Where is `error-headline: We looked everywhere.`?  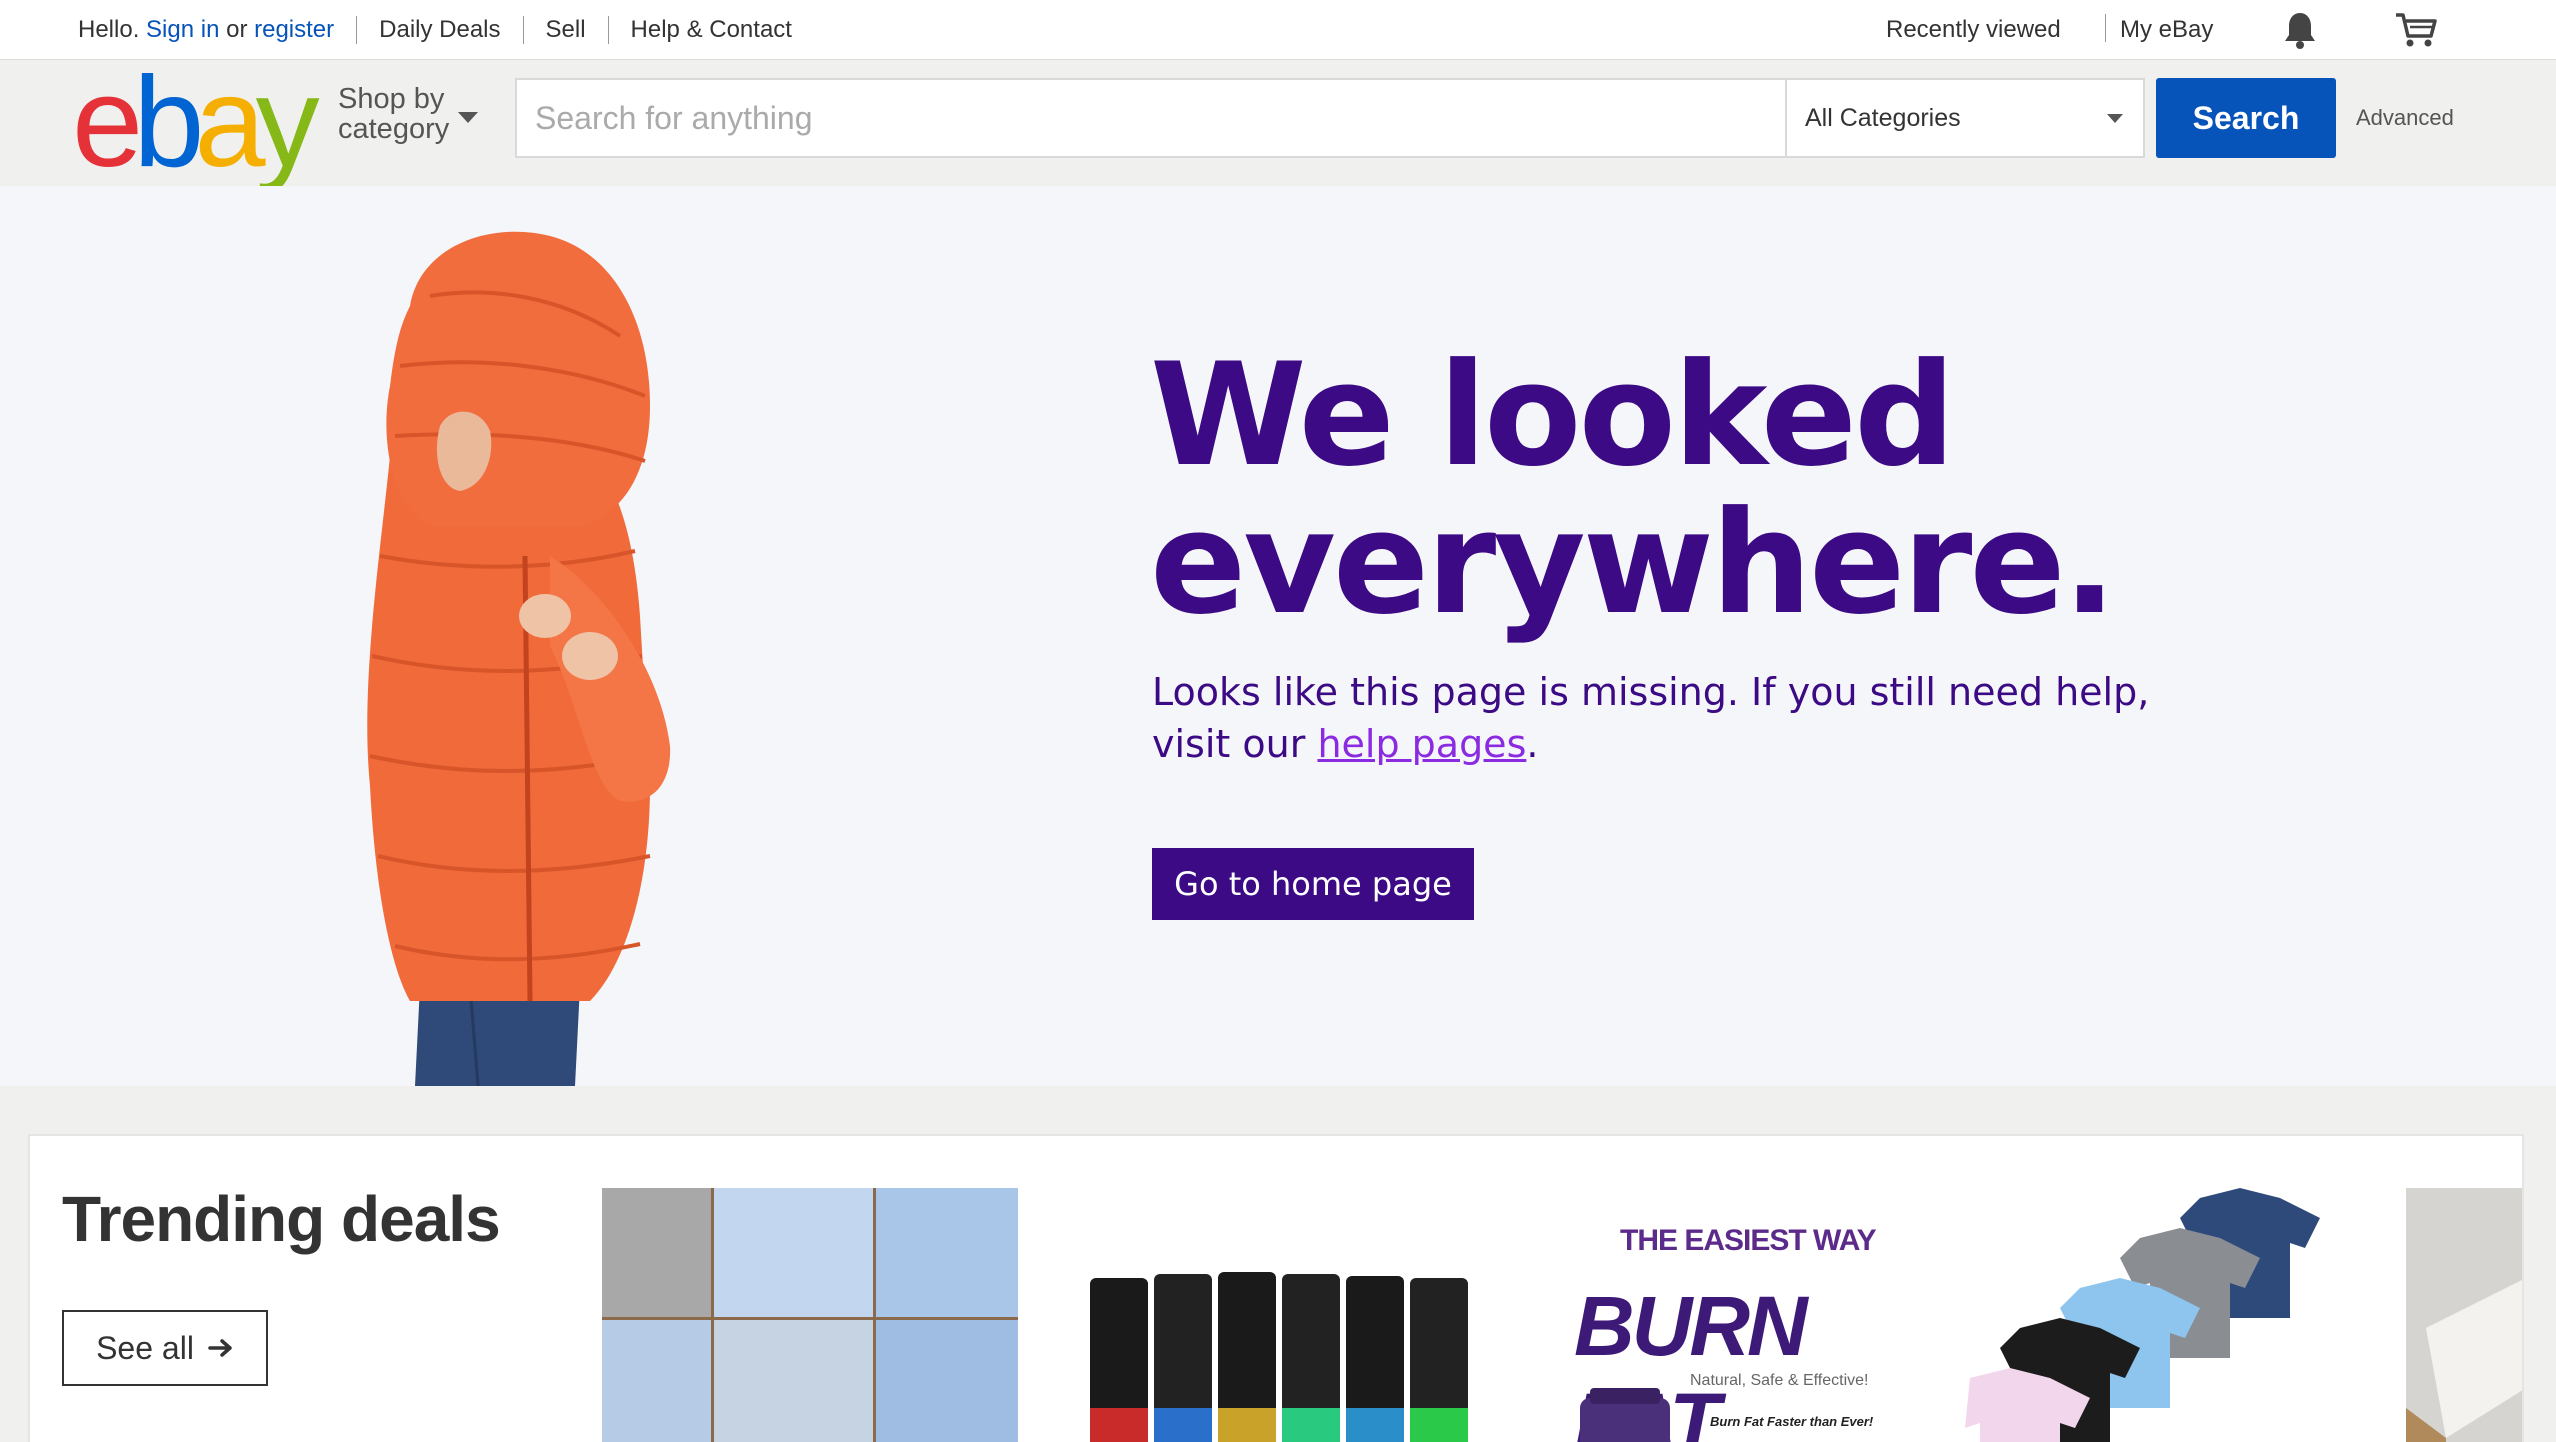 error-headline: We looked everywhere. is located at coordinates (1750, 490).